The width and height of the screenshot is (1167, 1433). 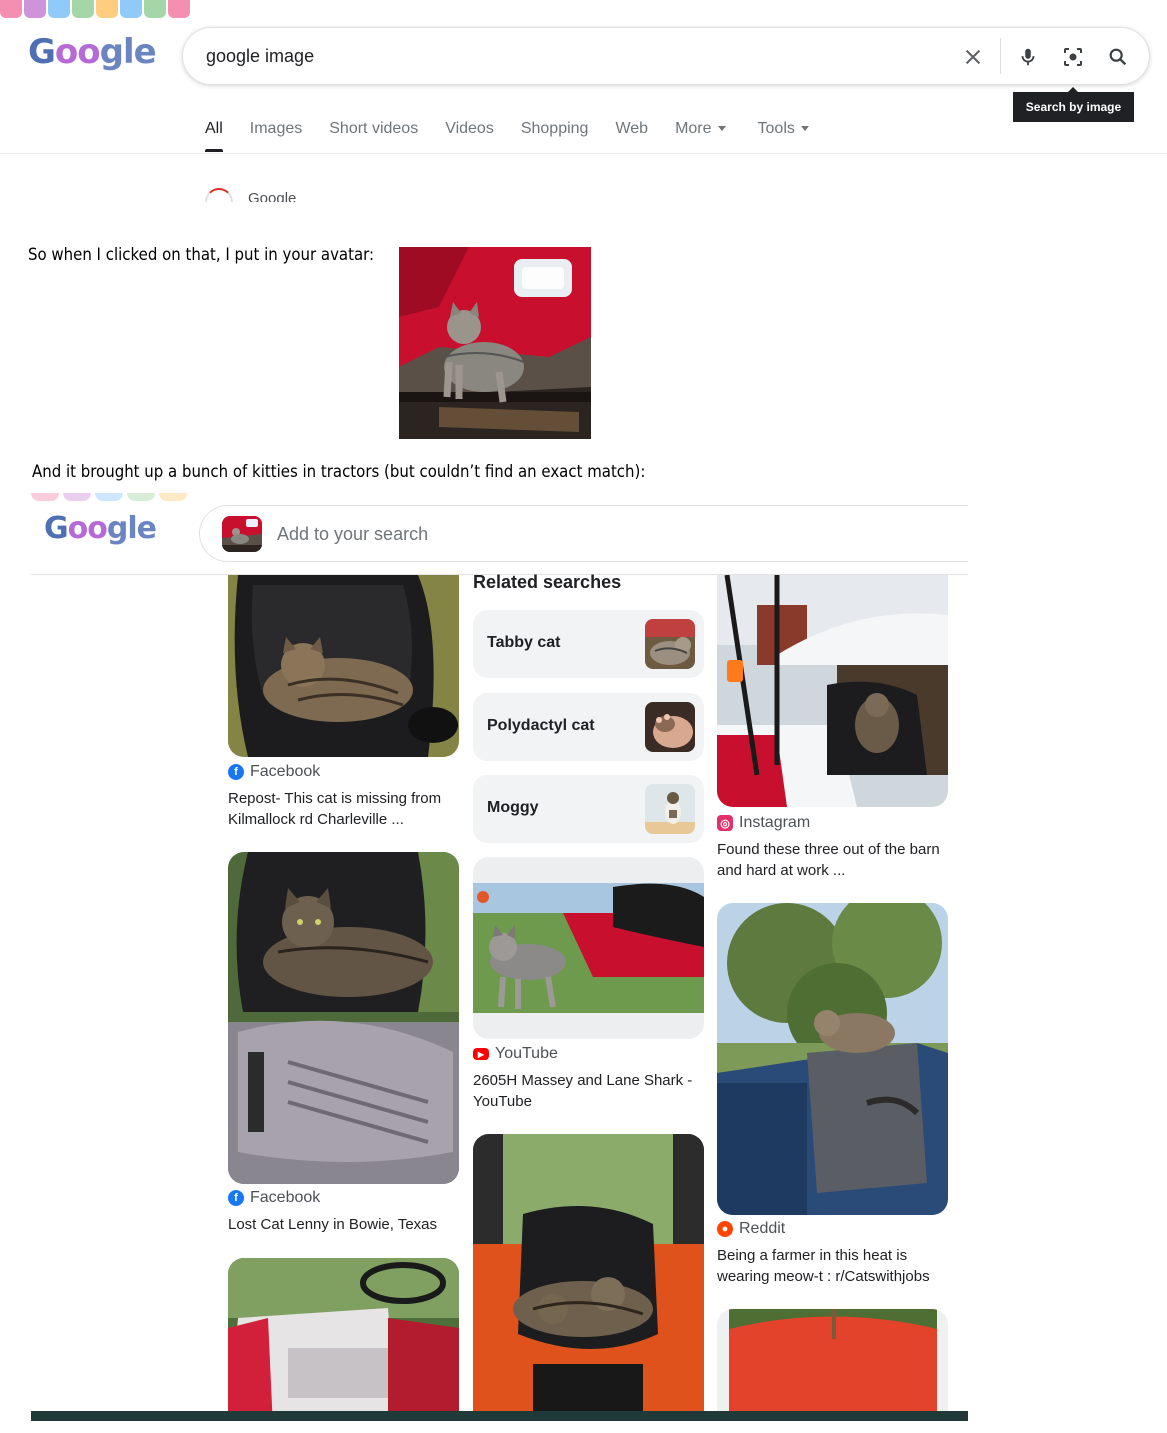 What do you see at coordinates (1073, 104) in the screenshot?
I see `search-by-image-tooltip: Search by image` at bounding box center [1073, 104].